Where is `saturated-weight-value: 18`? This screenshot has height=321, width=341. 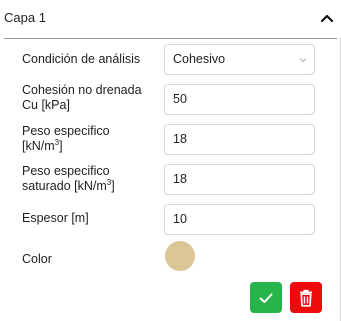 saturated-weight-value: 18 is located at coordinates (180, 179).